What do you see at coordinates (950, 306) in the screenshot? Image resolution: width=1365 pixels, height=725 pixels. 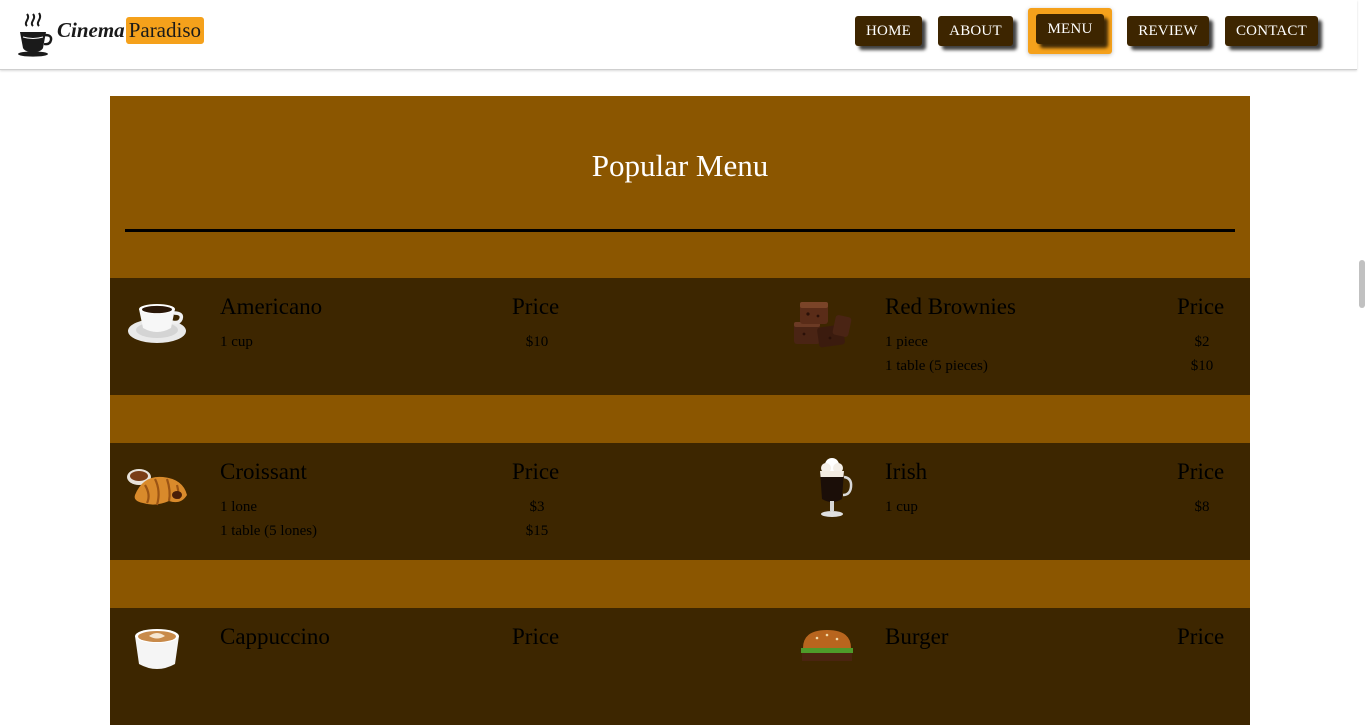 I see `item-name: Red Brownies` at bounding box center [950, 306].